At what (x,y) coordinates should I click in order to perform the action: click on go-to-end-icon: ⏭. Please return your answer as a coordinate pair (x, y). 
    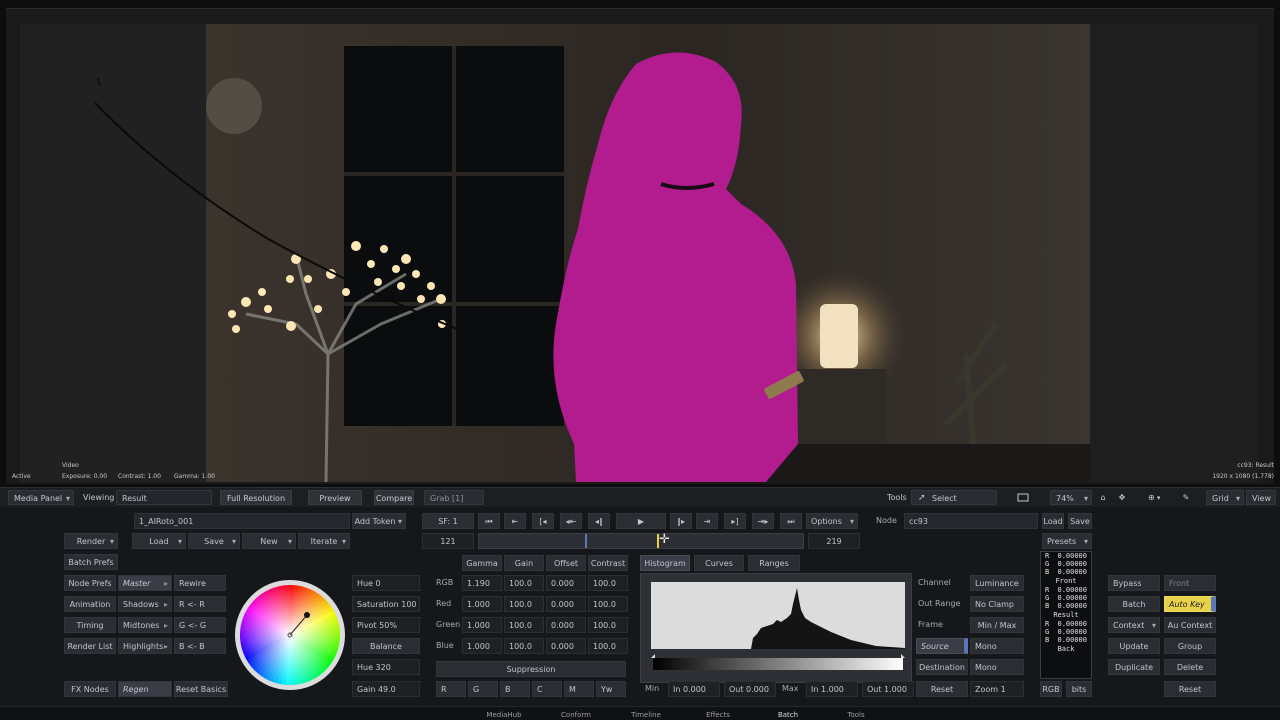
    Looking at the image, I should click on (791, 521).